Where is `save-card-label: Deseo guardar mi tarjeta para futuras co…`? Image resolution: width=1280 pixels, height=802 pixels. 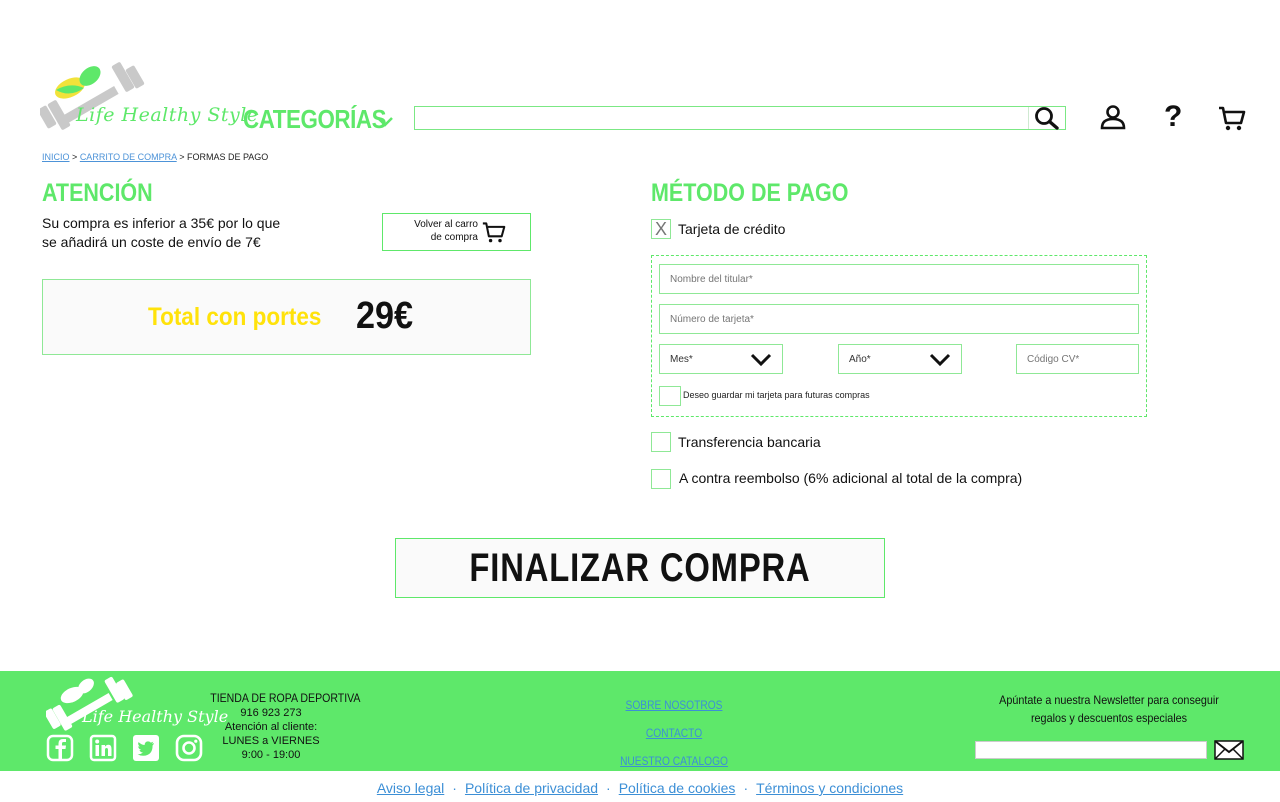
save-card-label: Deseo guardar mi tarjeta para futuras co… is located at coordinates (776, 395).